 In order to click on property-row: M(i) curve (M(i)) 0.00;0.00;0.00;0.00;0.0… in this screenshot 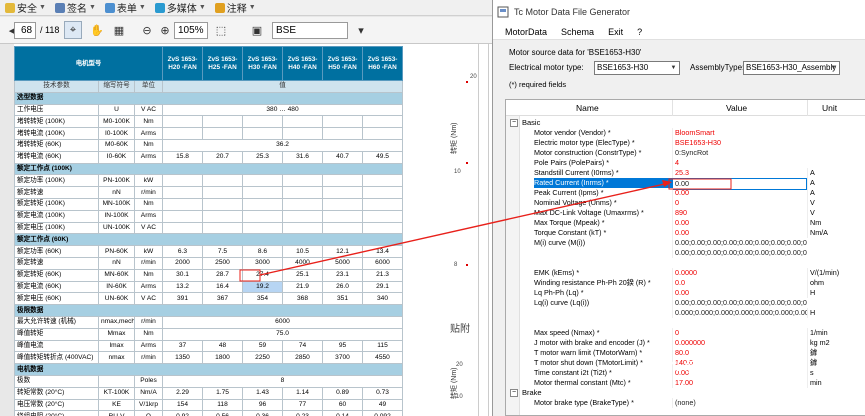, I will do `click(685, 243)`.